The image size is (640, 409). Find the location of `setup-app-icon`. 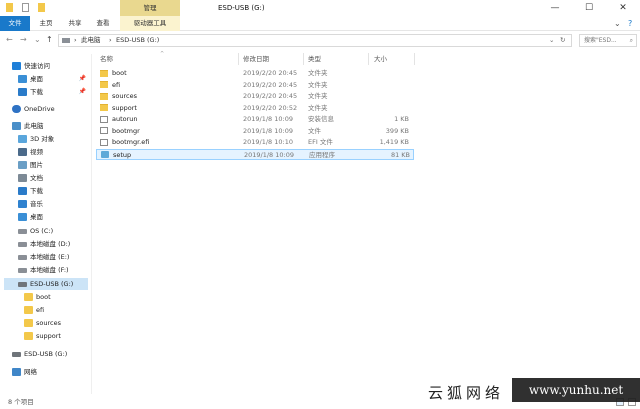

setup-app-icon is located at coordinates (105, 154).